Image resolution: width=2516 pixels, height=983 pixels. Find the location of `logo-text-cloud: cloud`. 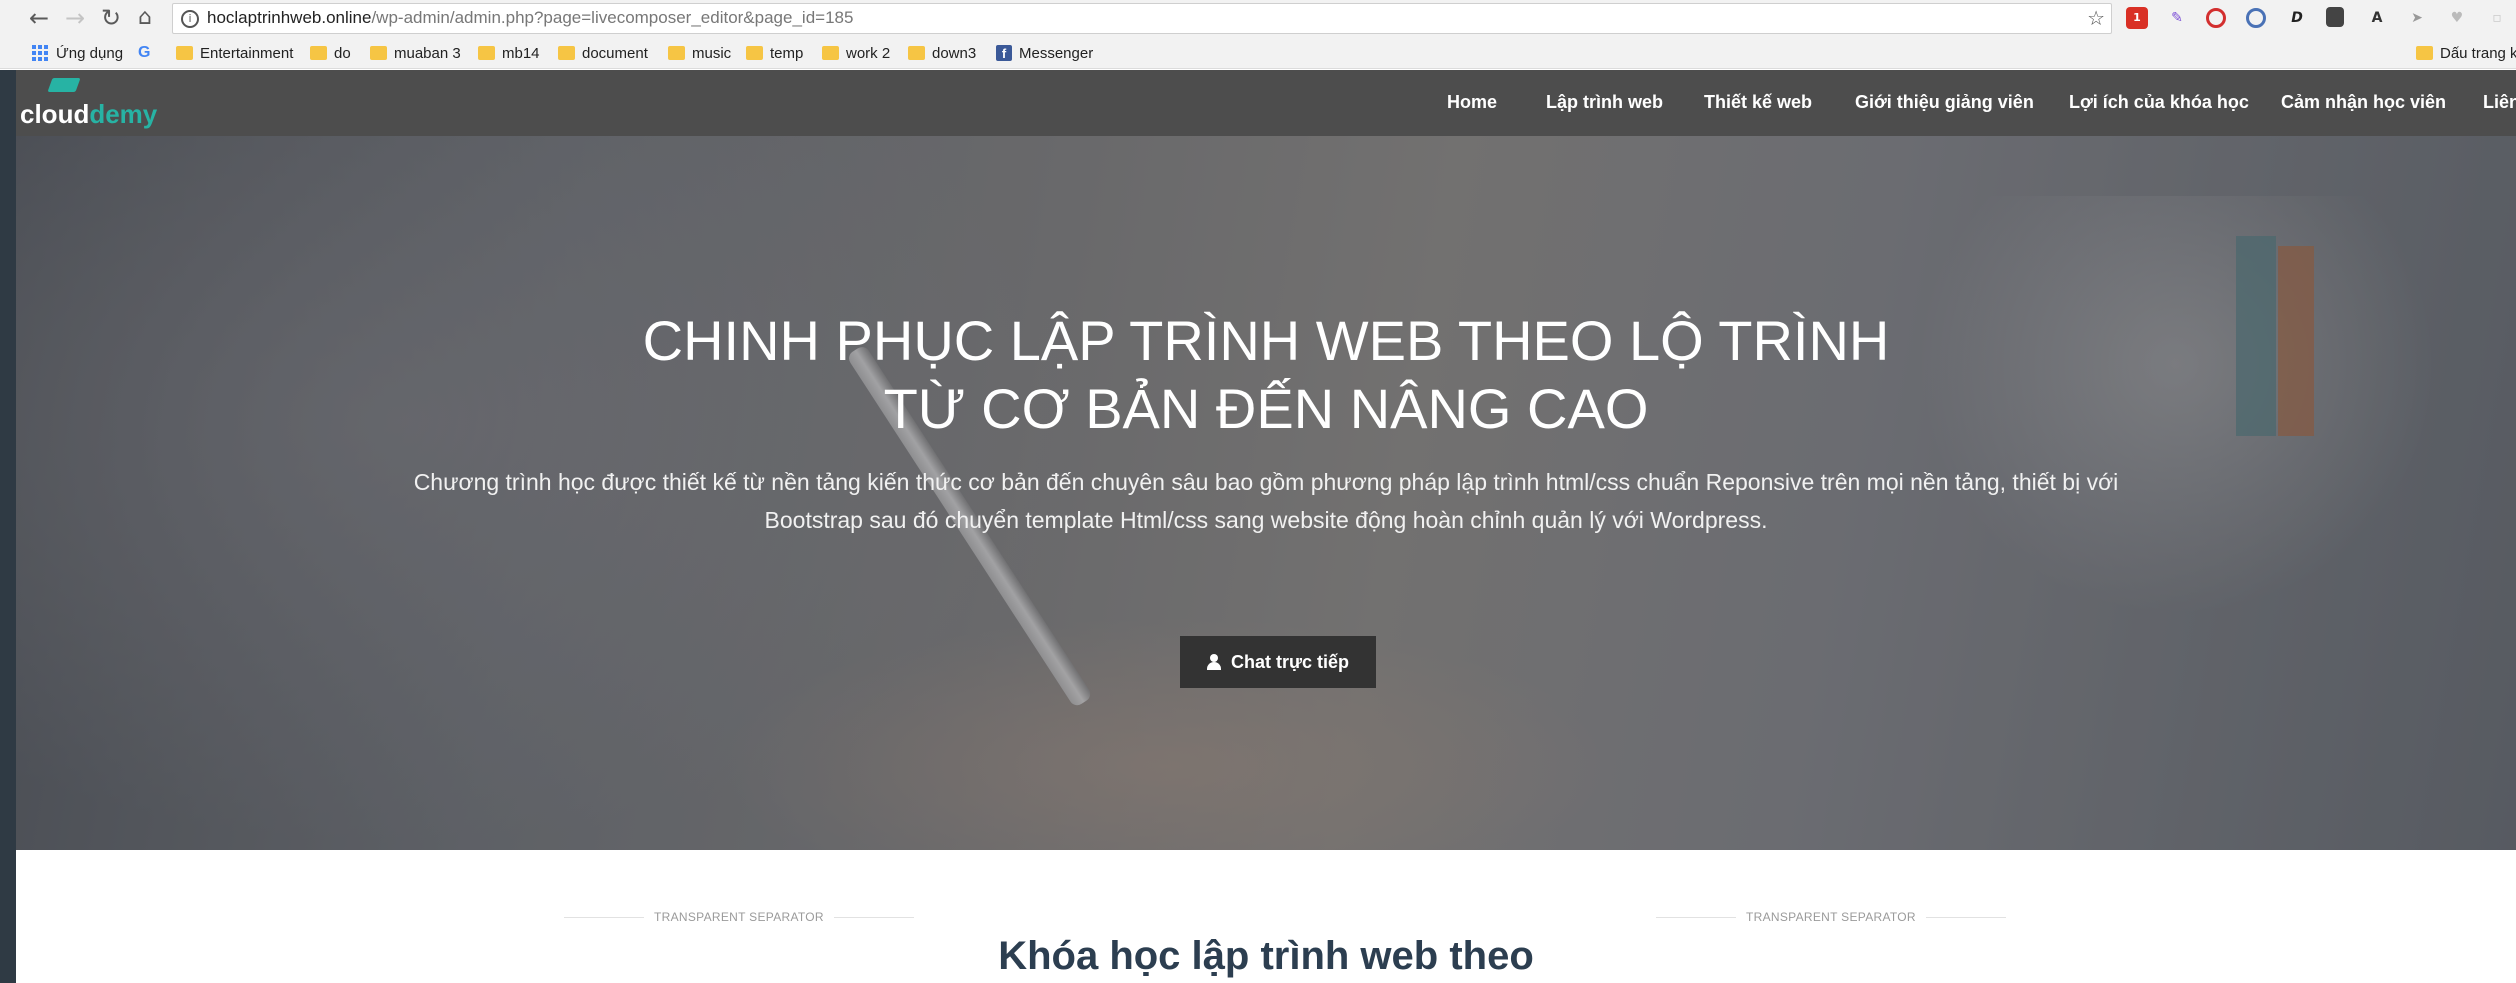

logo-text-cloud: cloud is located at coordinates (55, 114).